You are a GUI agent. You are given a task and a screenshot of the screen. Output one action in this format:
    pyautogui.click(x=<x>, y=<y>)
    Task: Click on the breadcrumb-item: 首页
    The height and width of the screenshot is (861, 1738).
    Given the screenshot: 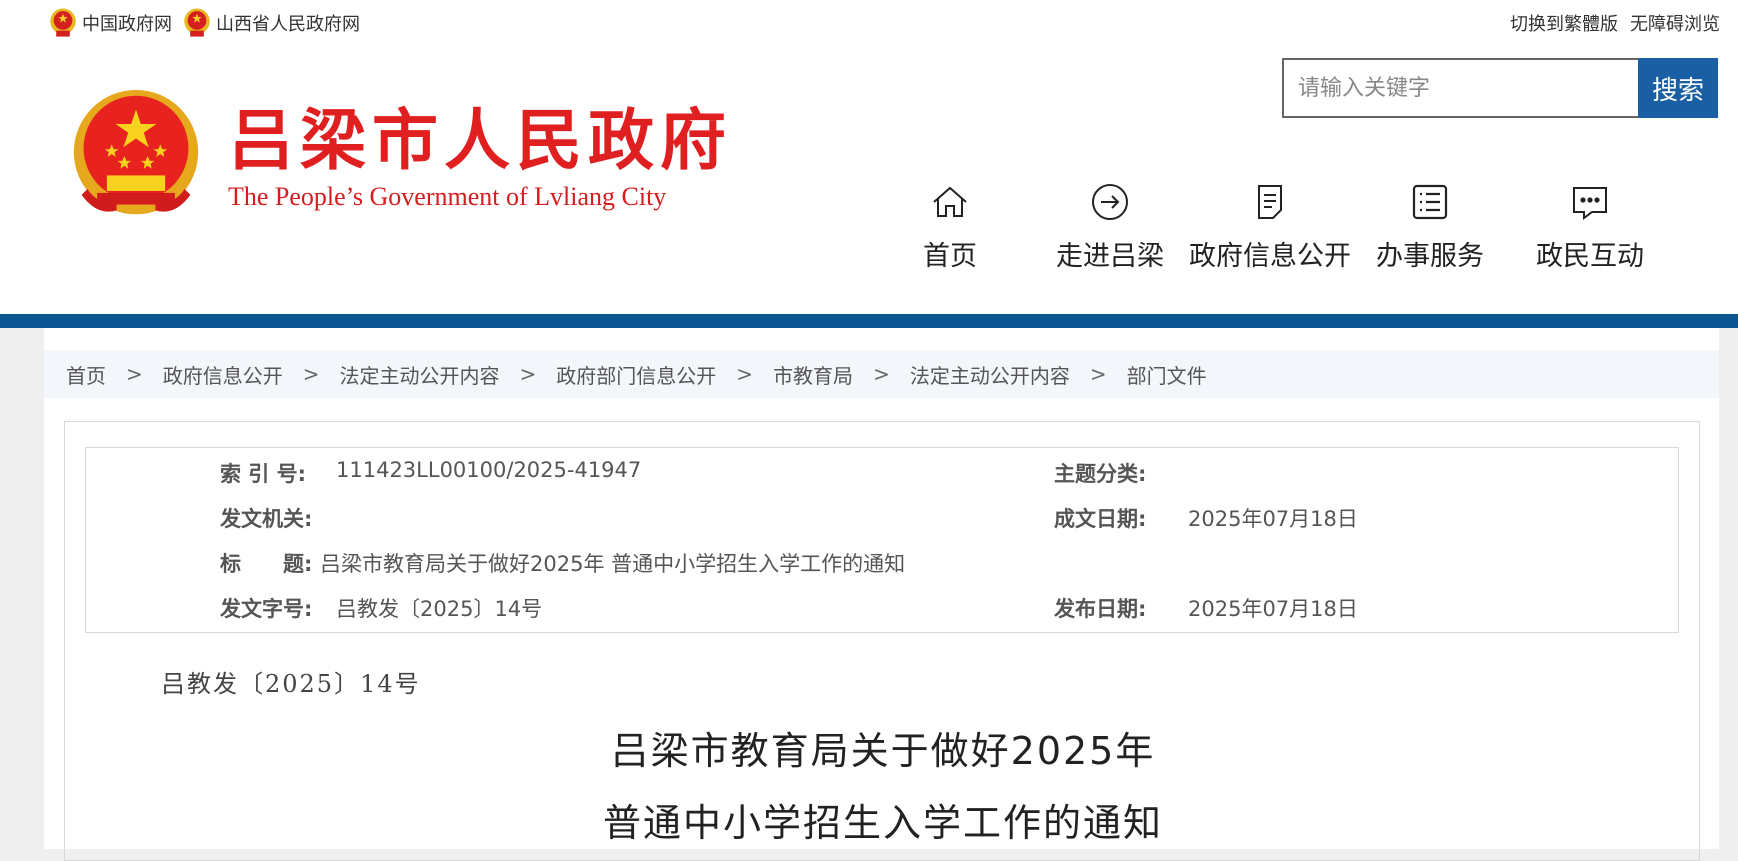 What is the action you would take?
    pyautogui.click(x=86, y=374)
    